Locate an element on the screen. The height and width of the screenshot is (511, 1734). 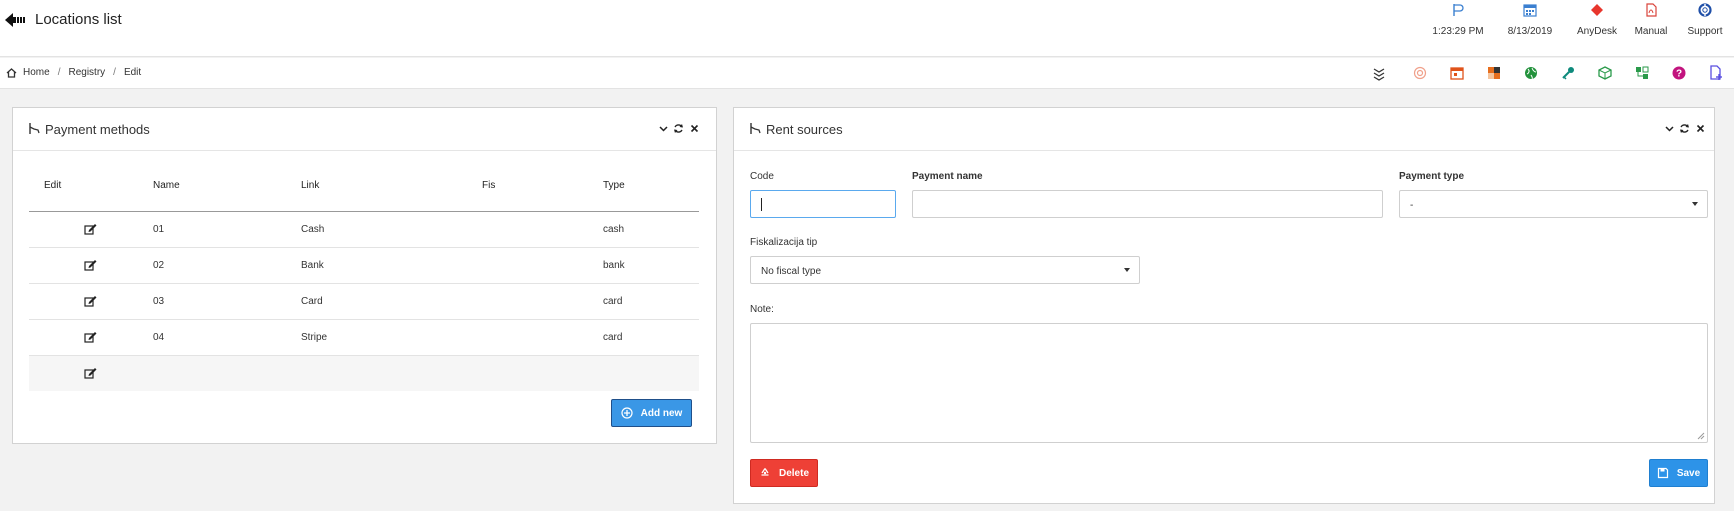
recycle-icon is located at coordinates (765, 472).